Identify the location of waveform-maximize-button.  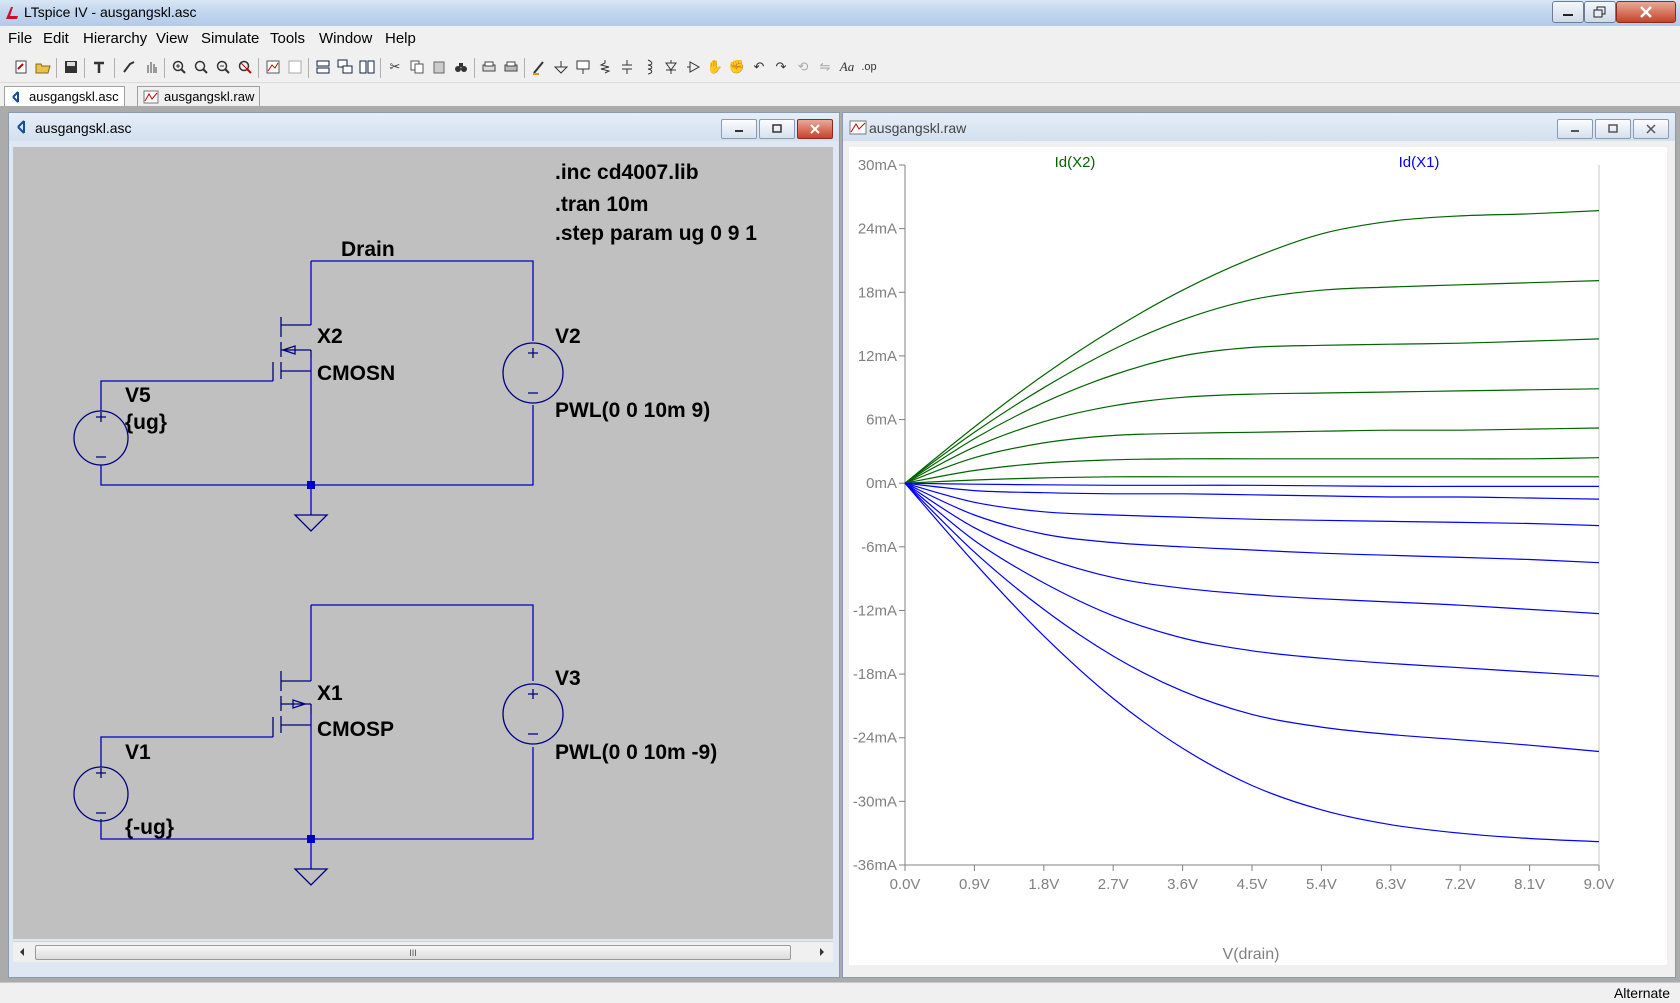
(1613, 129).